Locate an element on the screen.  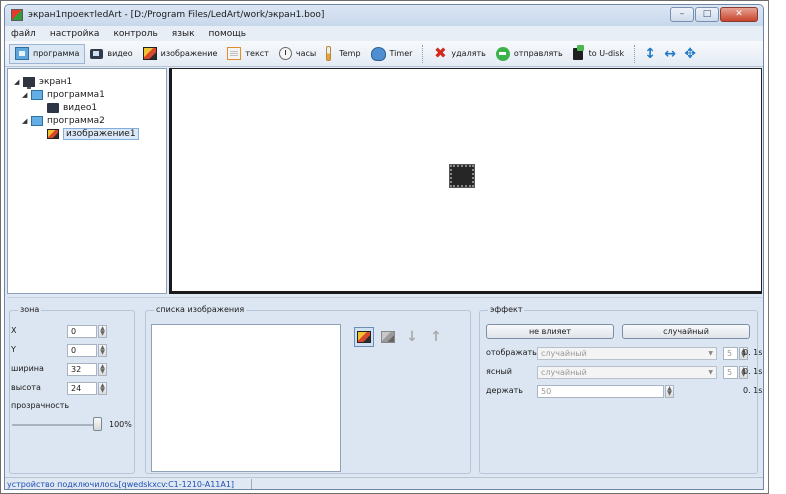
clear-effect-select: случайный ▼ is located at coordinates (627, 372).